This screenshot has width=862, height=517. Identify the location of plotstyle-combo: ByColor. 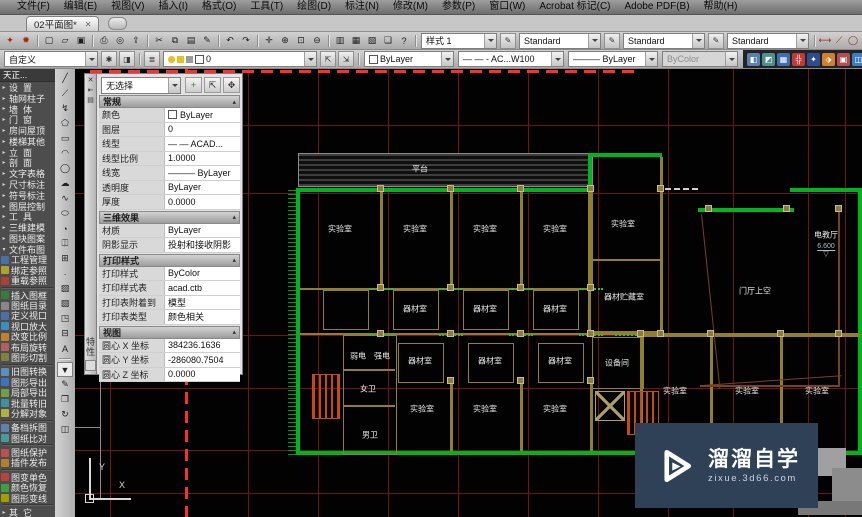
(700, 59).